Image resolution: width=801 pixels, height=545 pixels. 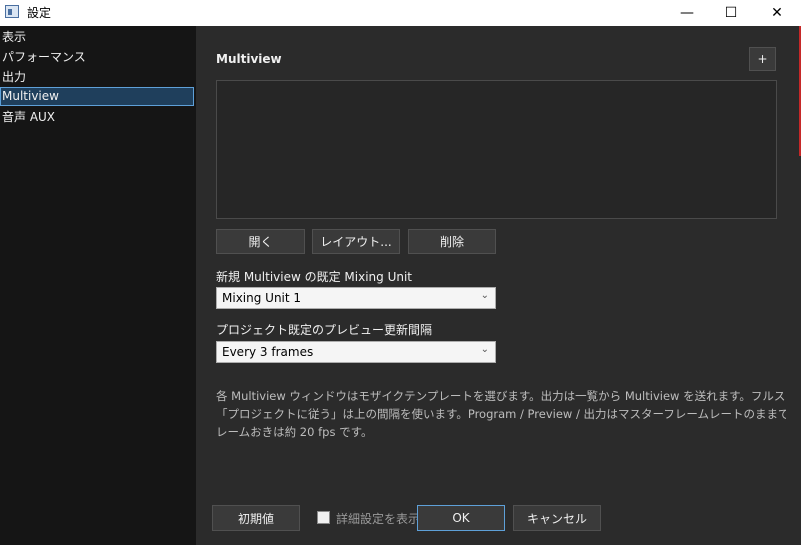 I want to click on ok-button: OK, so click(x=461, y=518).